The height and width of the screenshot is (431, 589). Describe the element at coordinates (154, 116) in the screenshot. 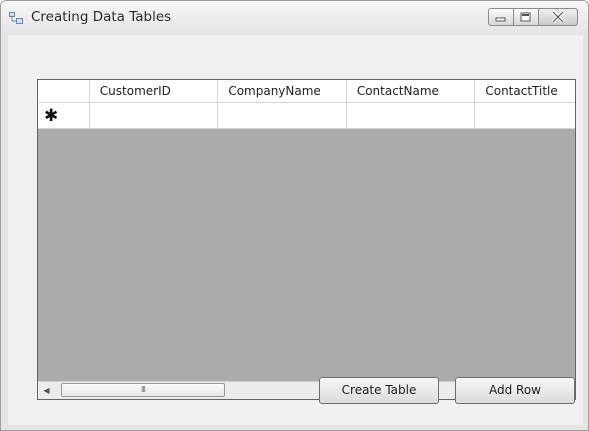

I see `grid-cell-customerid` at that location.